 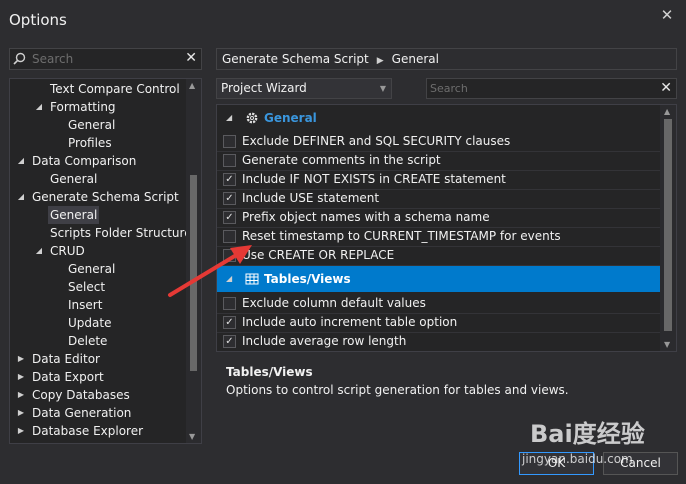 I want to click on breadcrumb-item: Generate Schema Script, so click(x=295, y=59).